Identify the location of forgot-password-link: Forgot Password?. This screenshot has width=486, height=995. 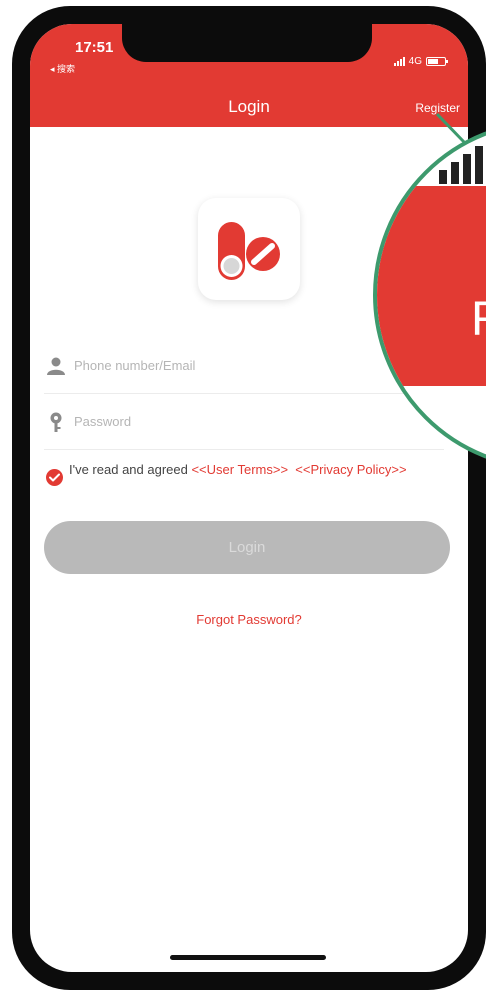
(249, 619).